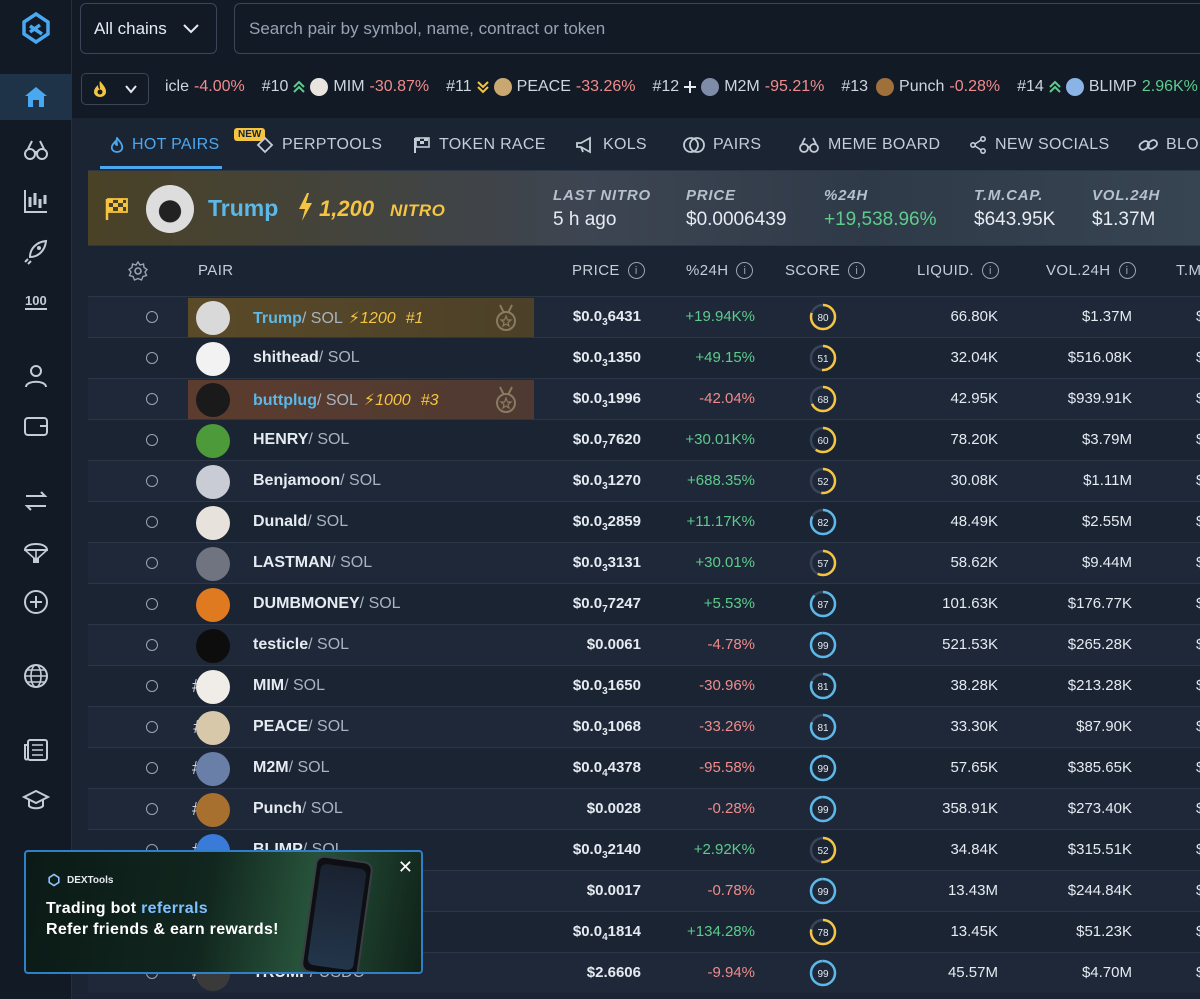 Image resolution: width=1200 pixels, height=999 pixels. I want to click on tab-pairs: PAIRS, so click(722, 145).